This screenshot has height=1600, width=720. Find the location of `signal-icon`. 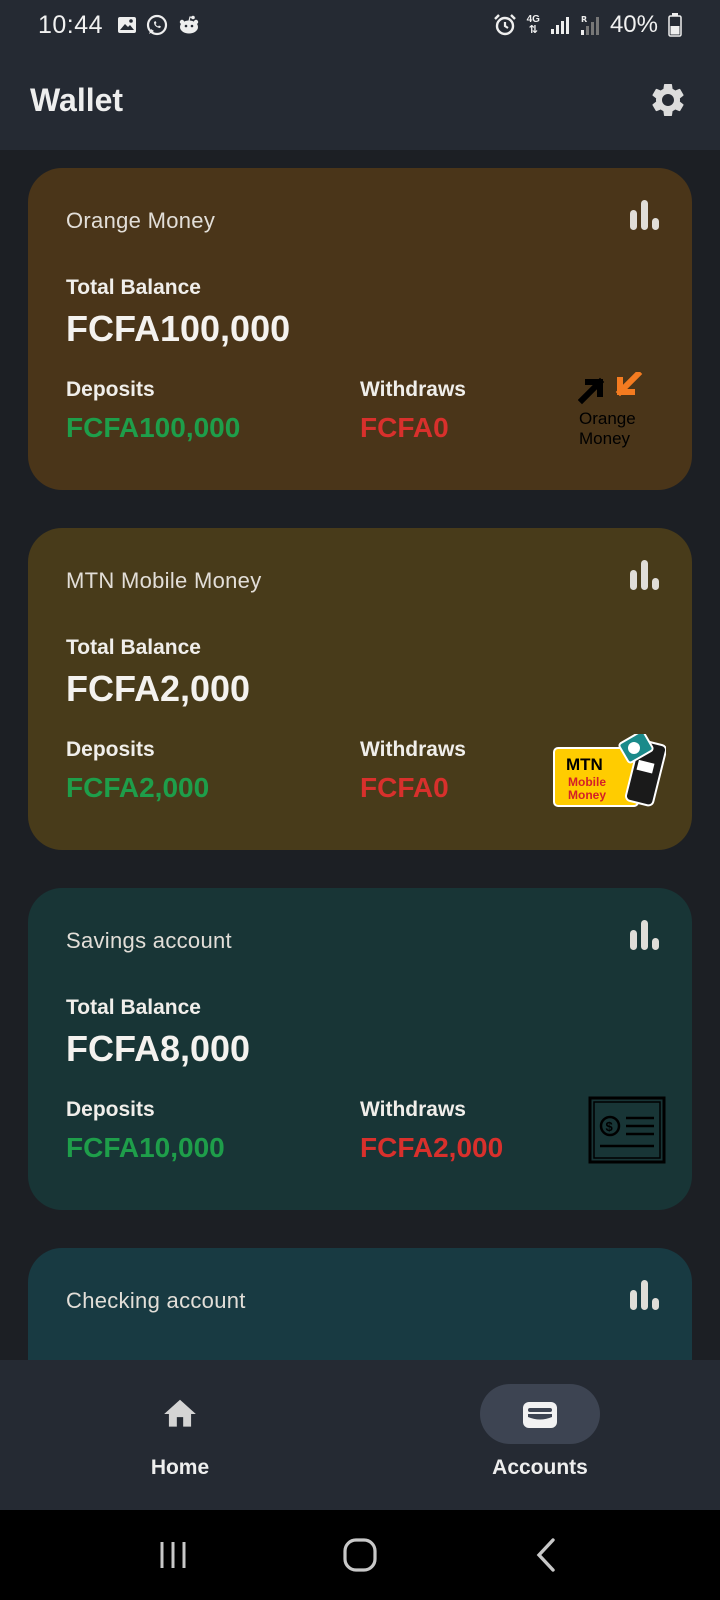

signal-icon is located at coordinates (560, 25).